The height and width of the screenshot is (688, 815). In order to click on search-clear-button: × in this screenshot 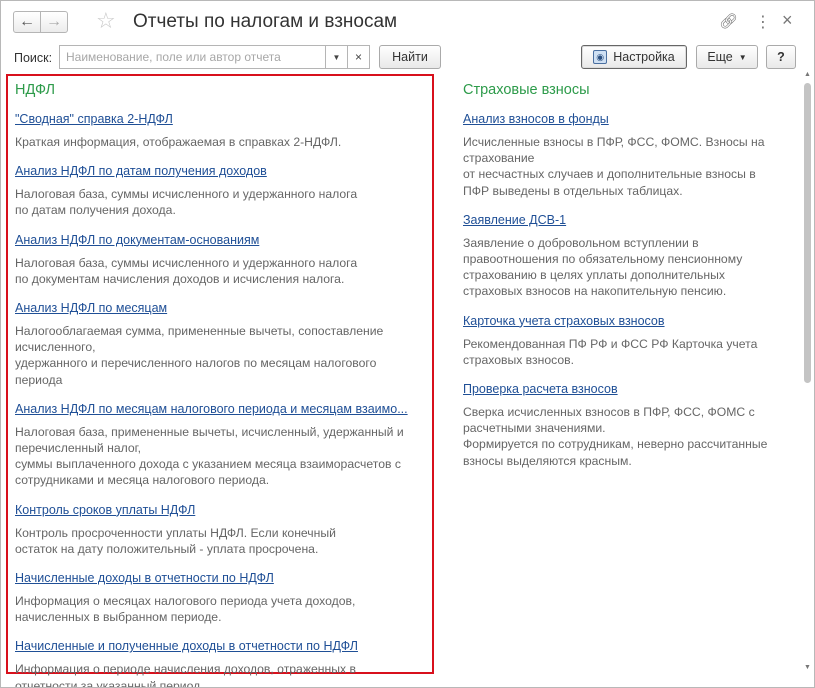, I will do `click(359, 57)`.